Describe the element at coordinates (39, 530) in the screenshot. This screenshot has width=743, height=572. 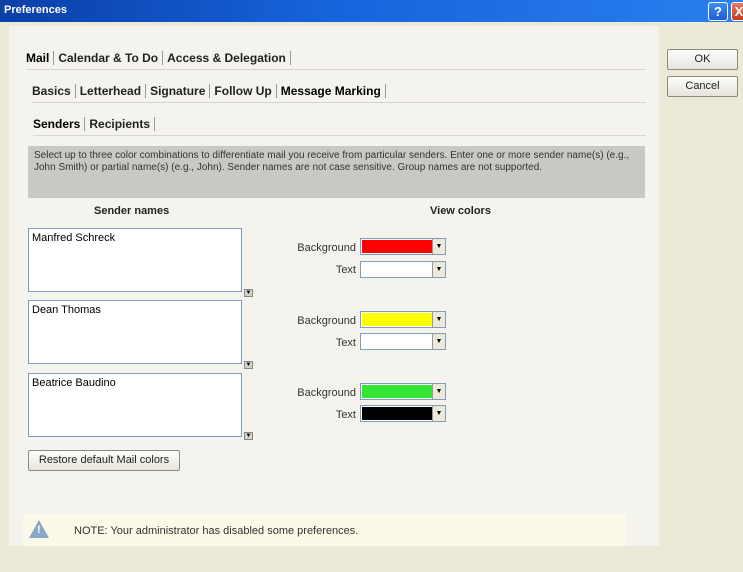
I see `warning-mark: !` at that location.